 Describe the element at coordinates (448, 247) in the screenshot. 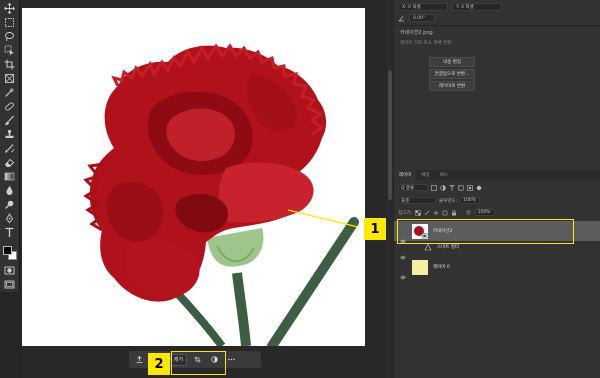

I see `layer-name: 스마트 필터` at that location.